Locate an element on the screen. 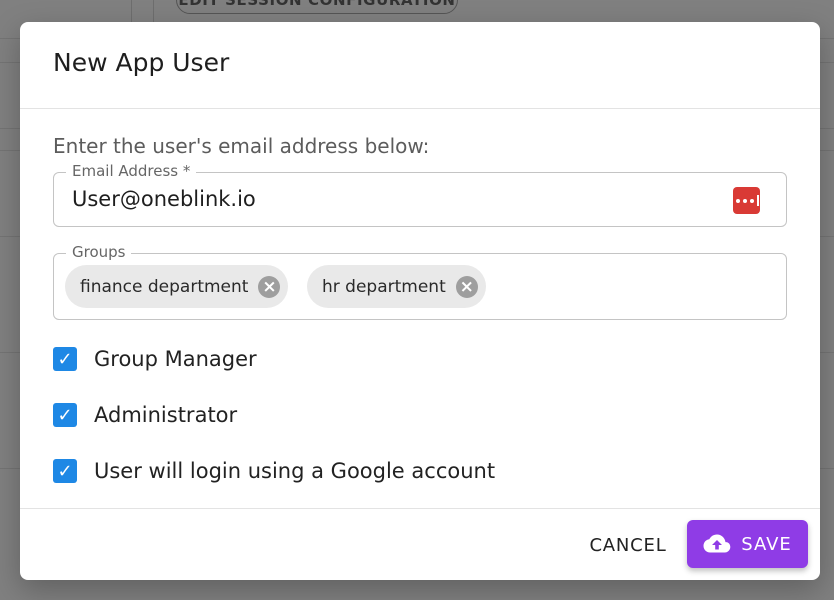 The image size is (834, 600). save-label: SAVE is located at coordinates (766, 544).